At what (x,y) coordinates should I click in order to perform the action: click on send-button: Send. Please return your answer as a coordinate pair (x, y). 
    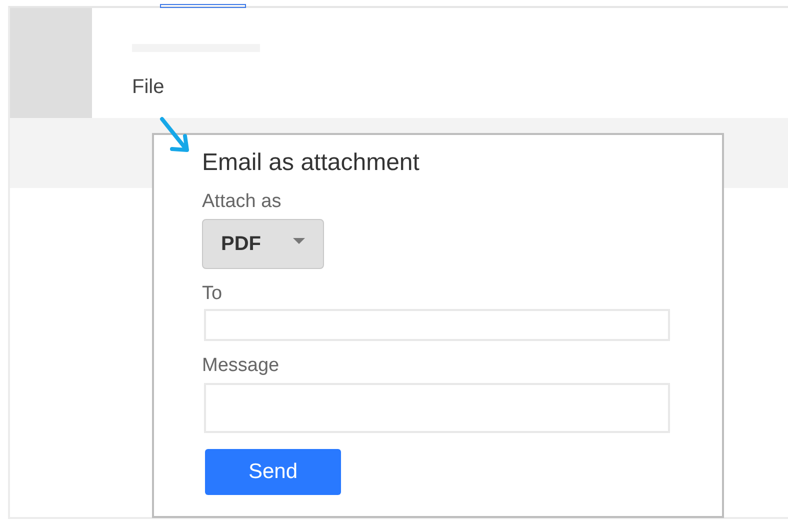
    Looking at the image, I should click on (273, 472).